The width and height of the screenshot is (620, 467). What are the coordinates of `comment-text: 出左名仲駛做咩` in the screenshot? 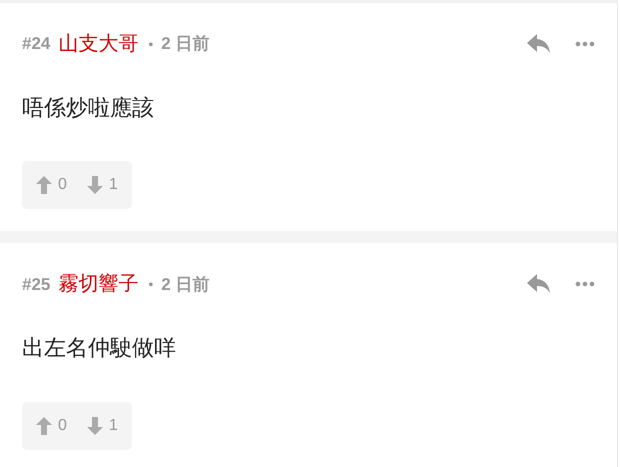 It's located at (99, 348).